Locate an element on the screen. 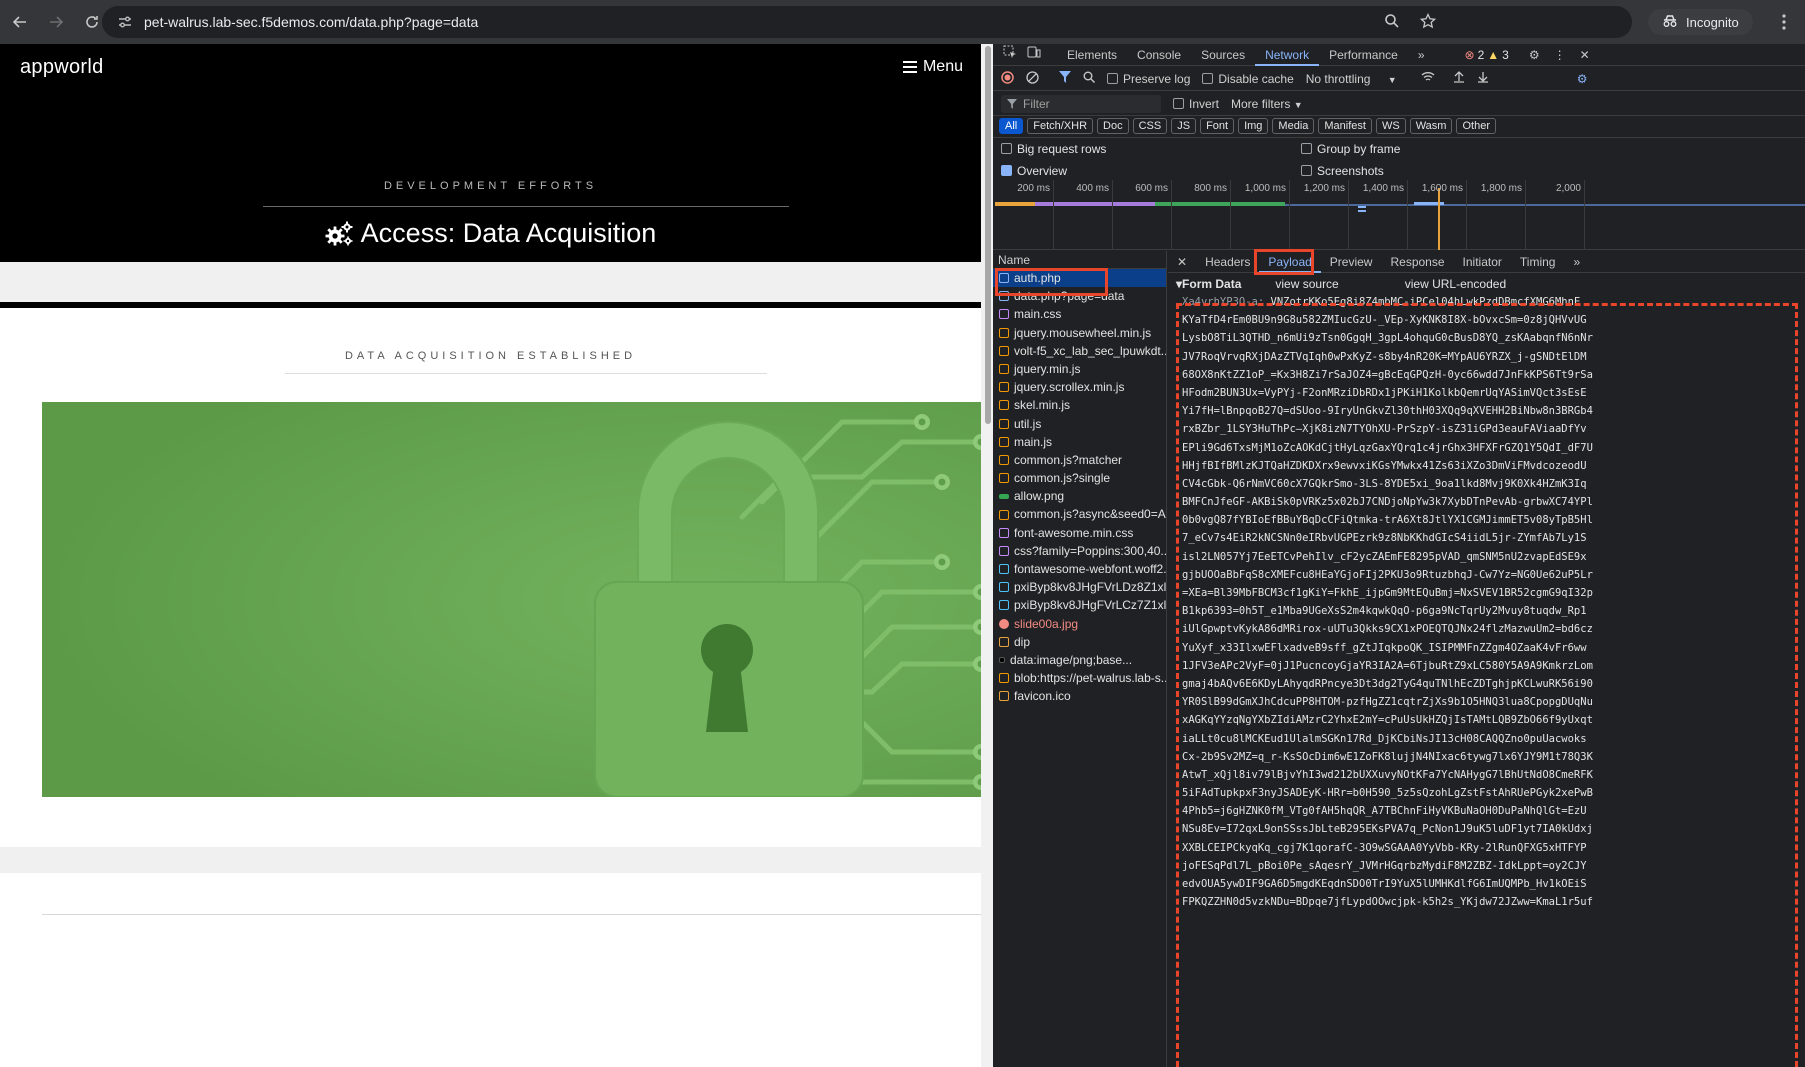  filter-chip-css: CSS is located at coordinates (1150, 125).